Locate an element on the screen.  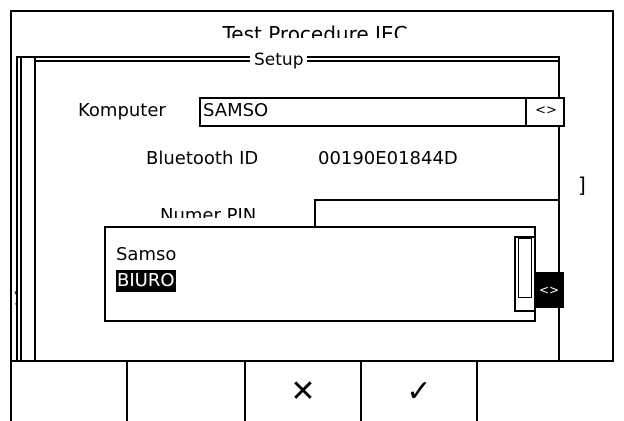
background-bracket: ] is located at coordinates (582, 185).